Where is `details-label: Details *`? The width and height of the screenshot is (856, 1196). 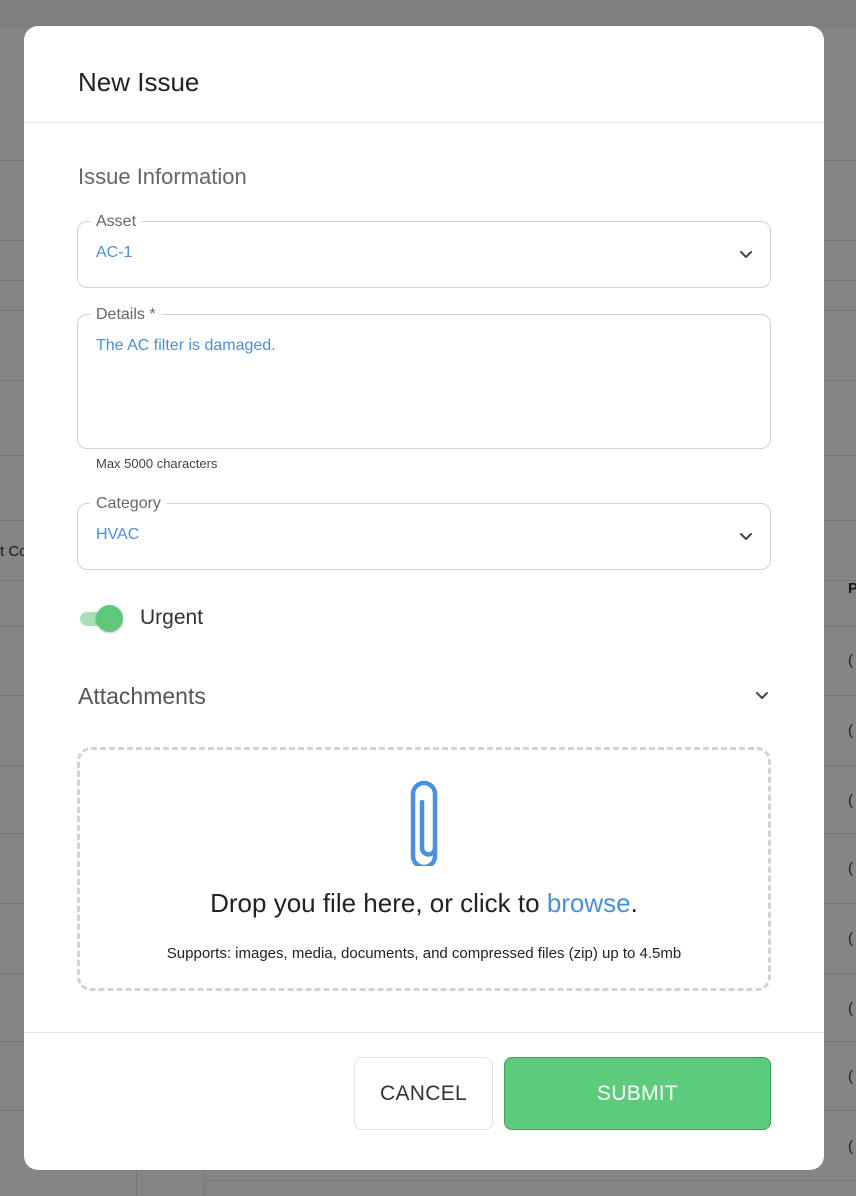 details-label: Details * is located at coordinates (126, 315).